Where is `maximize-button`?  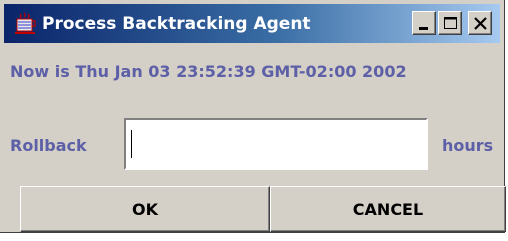
maximize-button is located at coordinates (450, 23).